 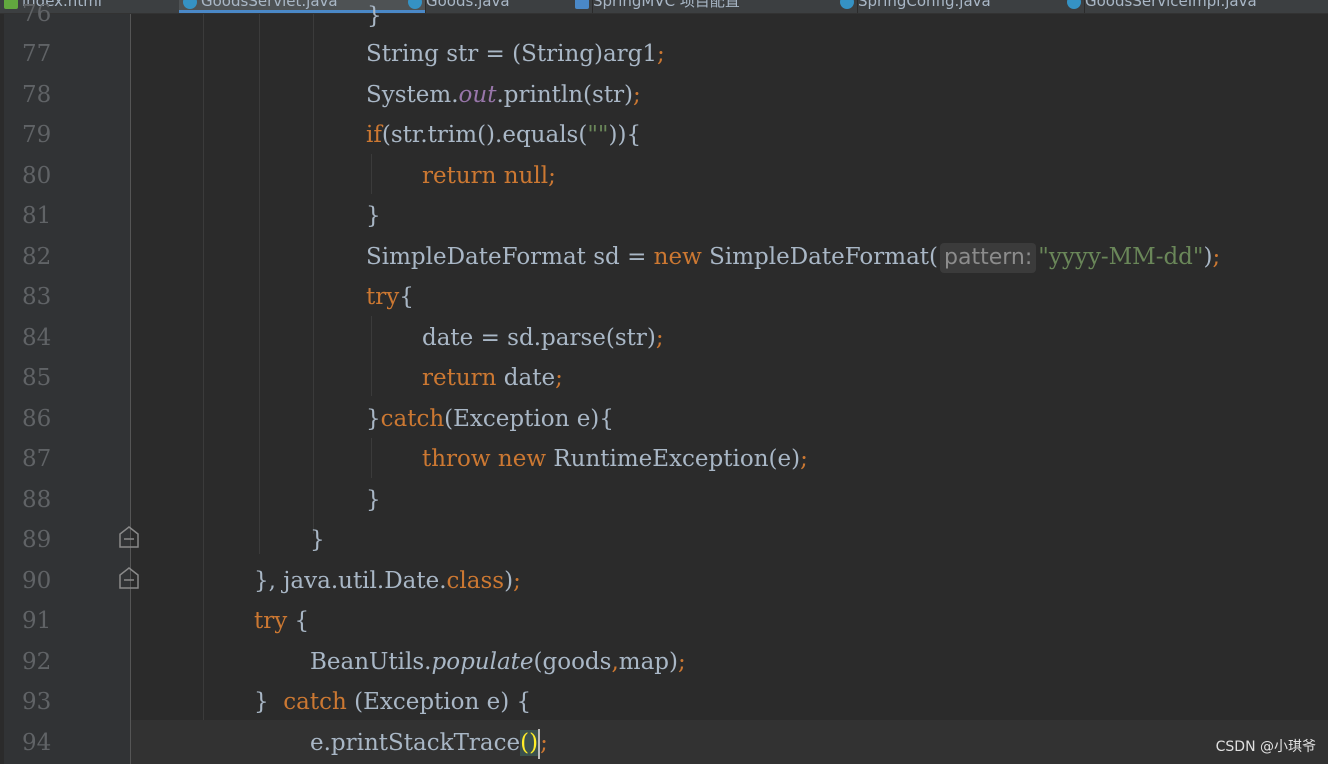 What do you see at coordinates (429, 744) in the screenshot?
I see `code-line-94: e.printStackTrace();` at bounding box center [429, 744].